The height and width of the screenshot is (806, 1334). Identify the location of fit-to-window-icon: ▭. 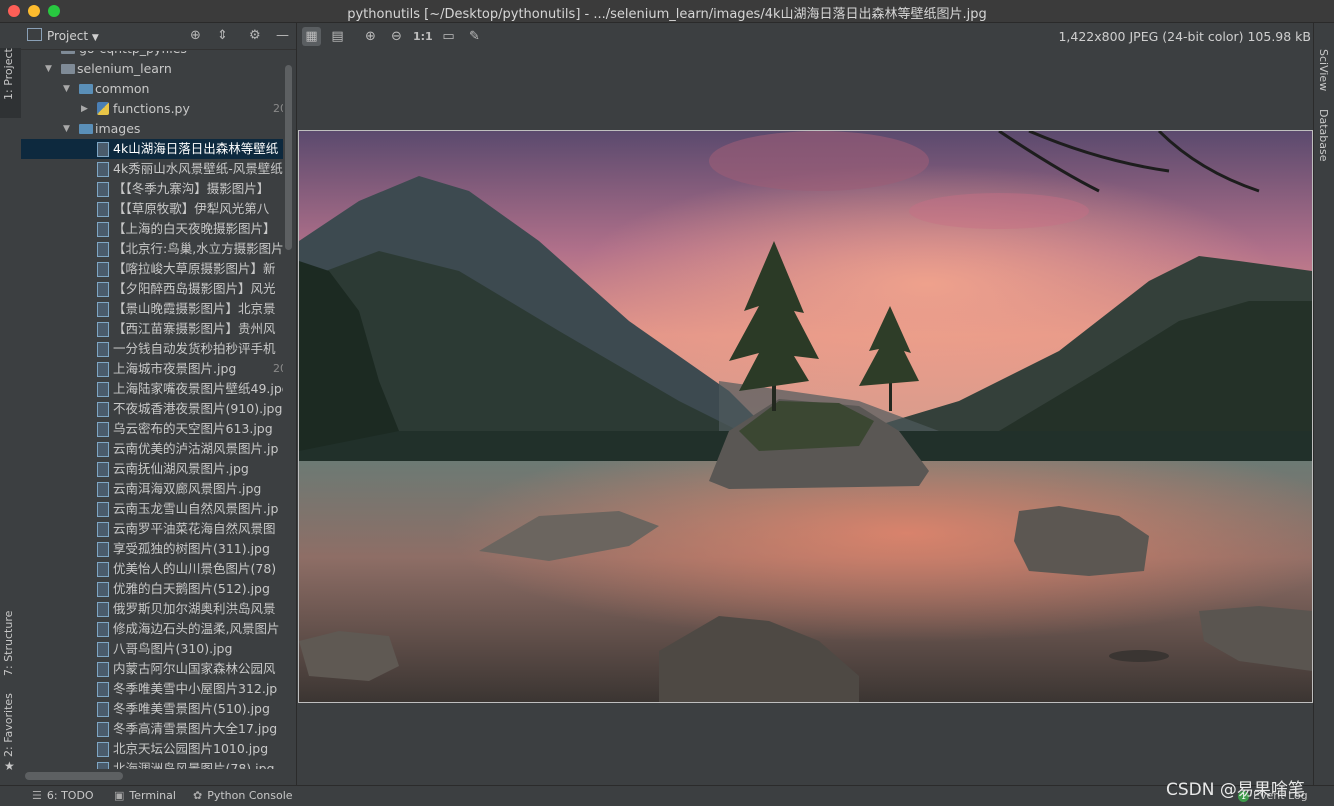
(448, 36).